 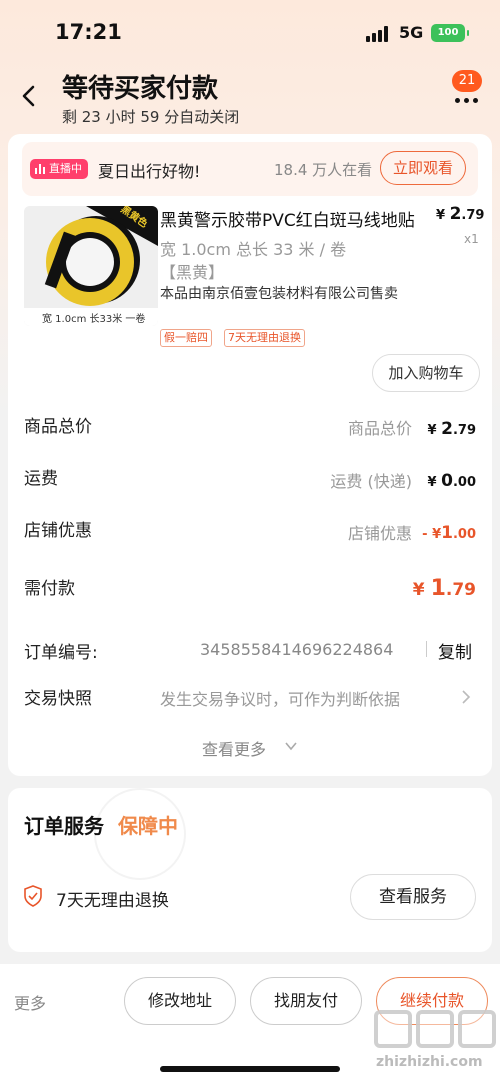 I want to click on live-banner: 直播中 夏日出行好物! 18.4 万人在看 立即观看, so click(x=250, y=169).